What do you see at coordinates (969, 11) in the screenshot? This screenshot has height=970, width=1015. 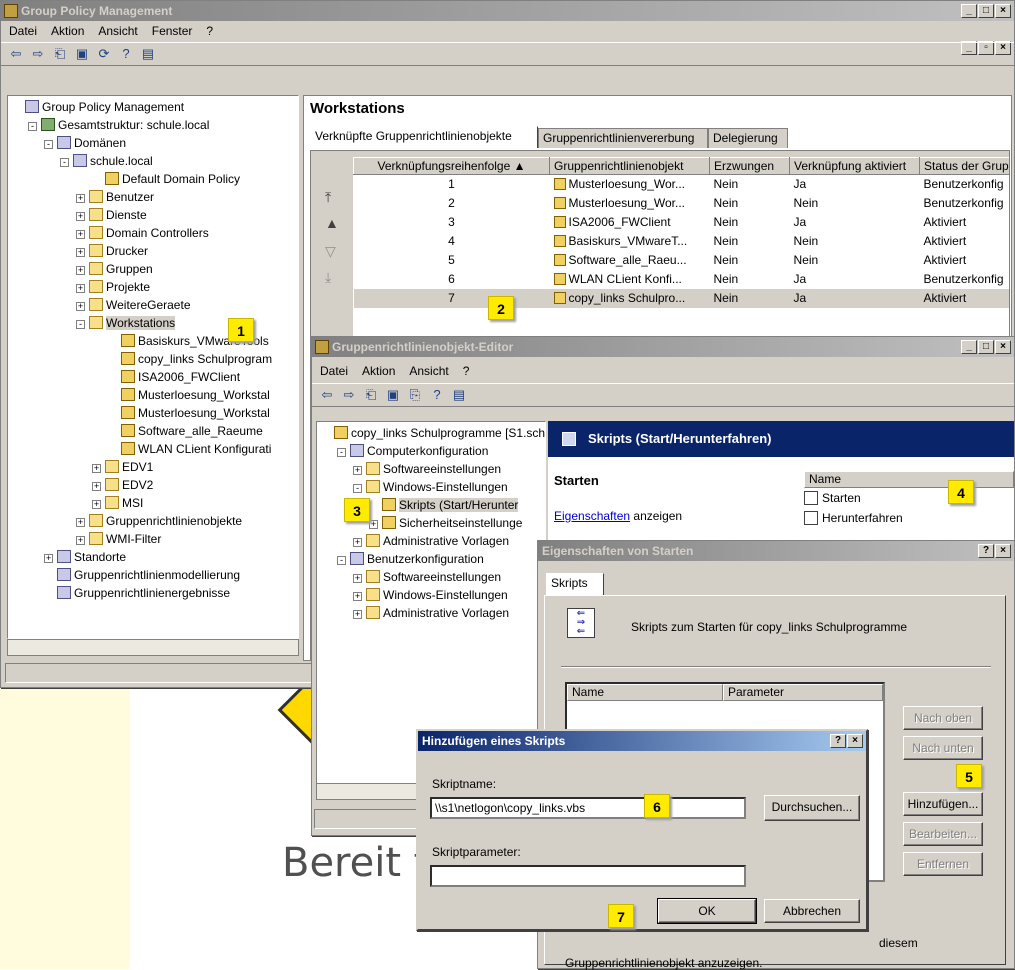 I see `minimize-button: _` at bounding box center [969, 11].